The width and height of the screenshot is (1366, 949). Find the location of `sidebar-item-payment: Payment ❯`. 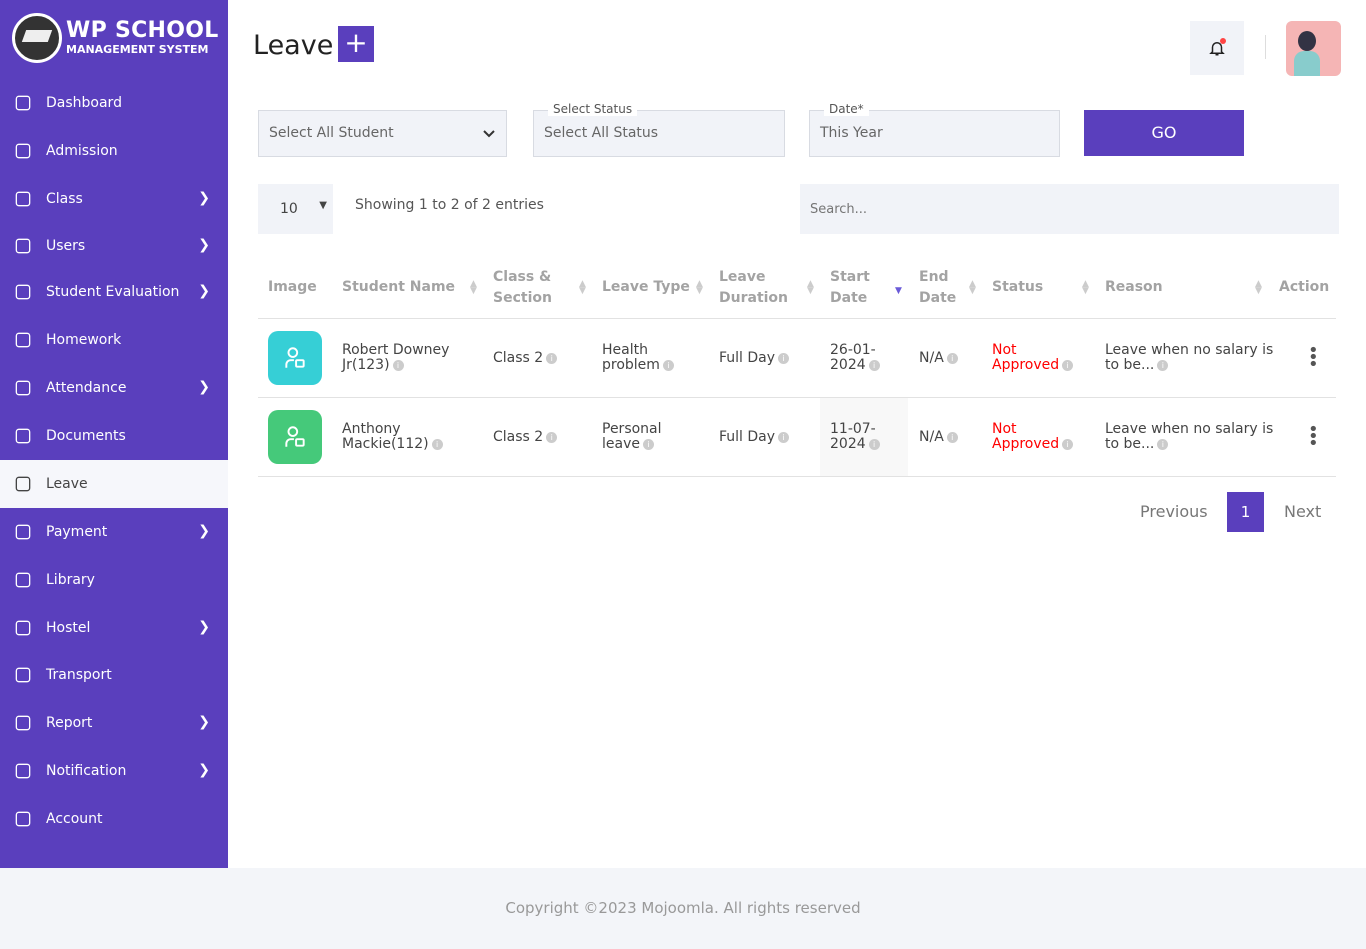

sidebar-item-payment: Payment ❯ is located at coordinates (114, 532).